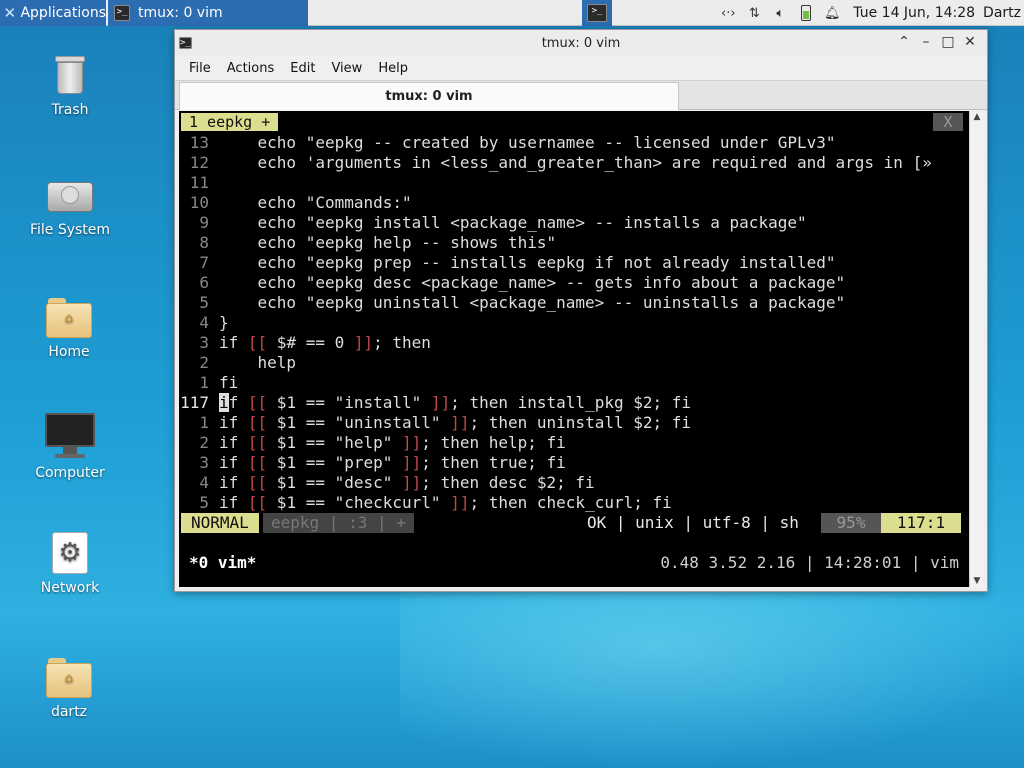 This screenshot has height=768, width=1024. I want to click on tmux-status-right: 0.48 3.52 2.16 | 14:28:01 | vim, so click(809, 562).